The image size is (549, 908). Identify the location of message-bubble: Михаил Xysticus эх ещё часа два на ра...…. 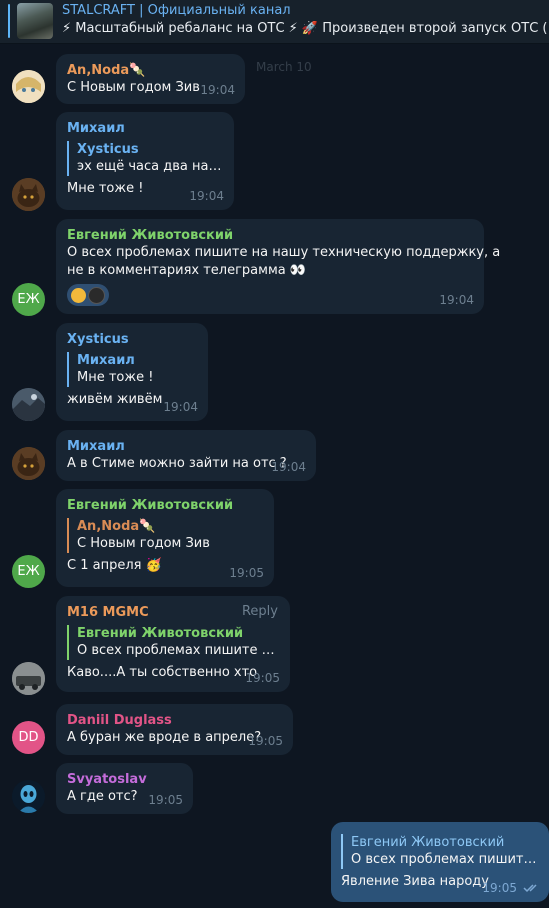
(145, 161).